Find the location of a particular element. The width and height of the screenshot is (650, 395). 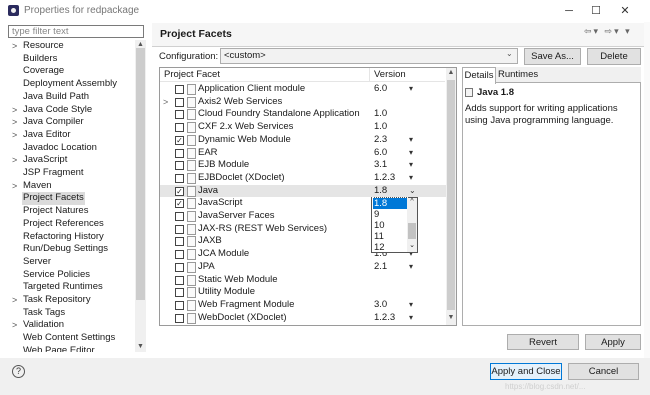

facet-row: EAR 6.0 ▾ is located at coordinates (303, 153).